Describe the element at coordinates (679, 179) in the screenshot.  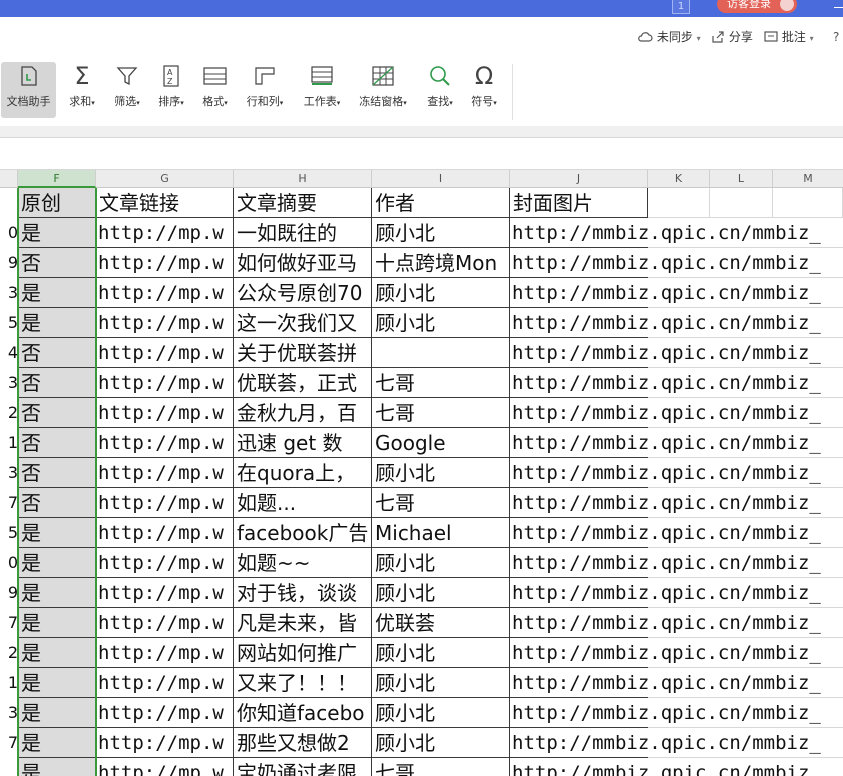
I see `column-header-k: K` at that location.